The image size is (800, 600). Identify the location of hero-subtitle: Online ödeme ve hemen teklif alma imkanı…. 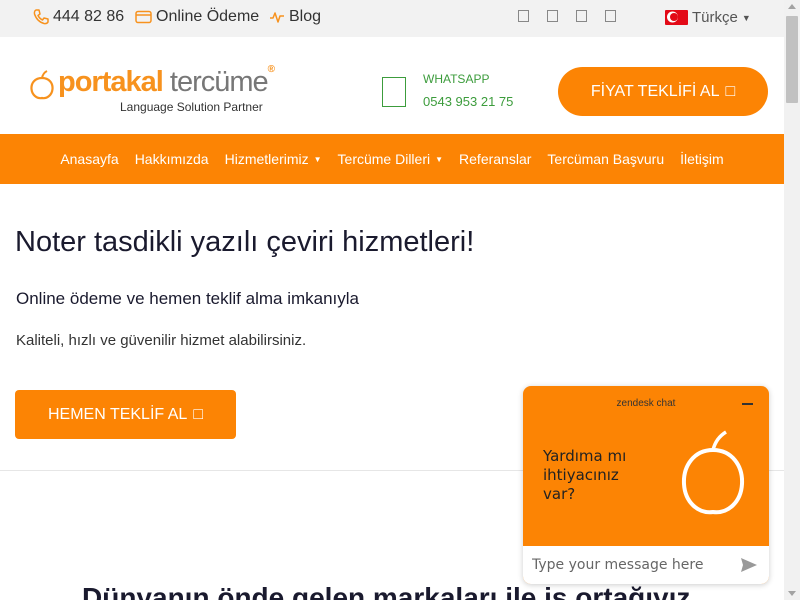
(187, 298).